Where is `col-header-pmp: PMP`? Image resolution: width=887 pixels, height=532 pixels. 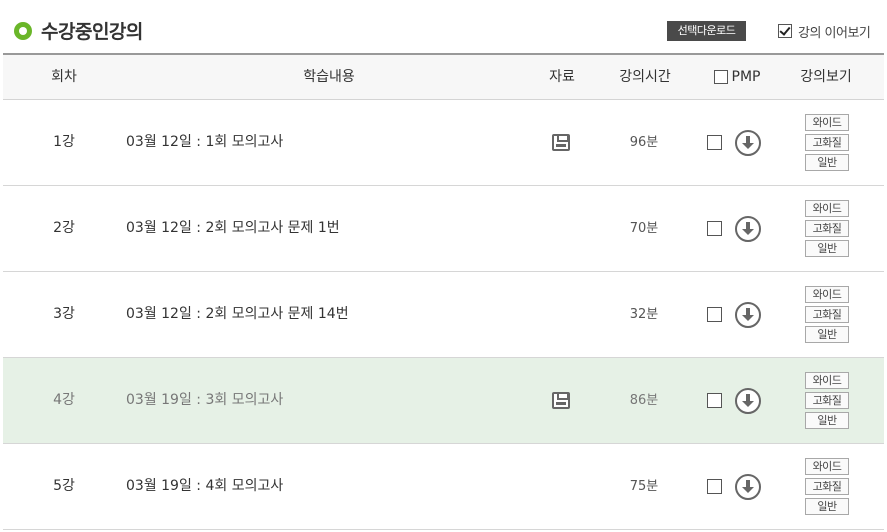
col-header-pmp: PMP is located at coordinates (737, 77).